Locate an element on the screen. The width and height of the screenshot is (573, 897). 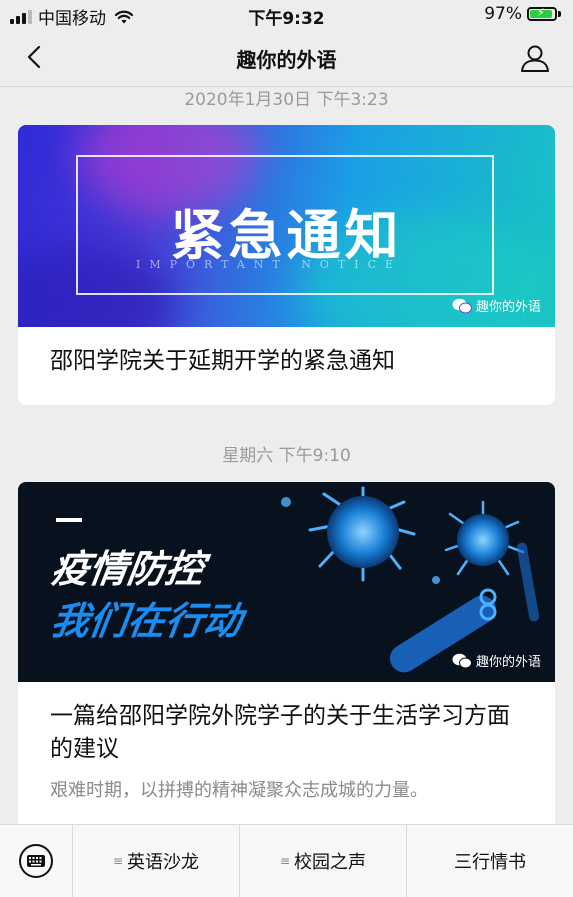
banner-dash is located at coordinates (69, 520).